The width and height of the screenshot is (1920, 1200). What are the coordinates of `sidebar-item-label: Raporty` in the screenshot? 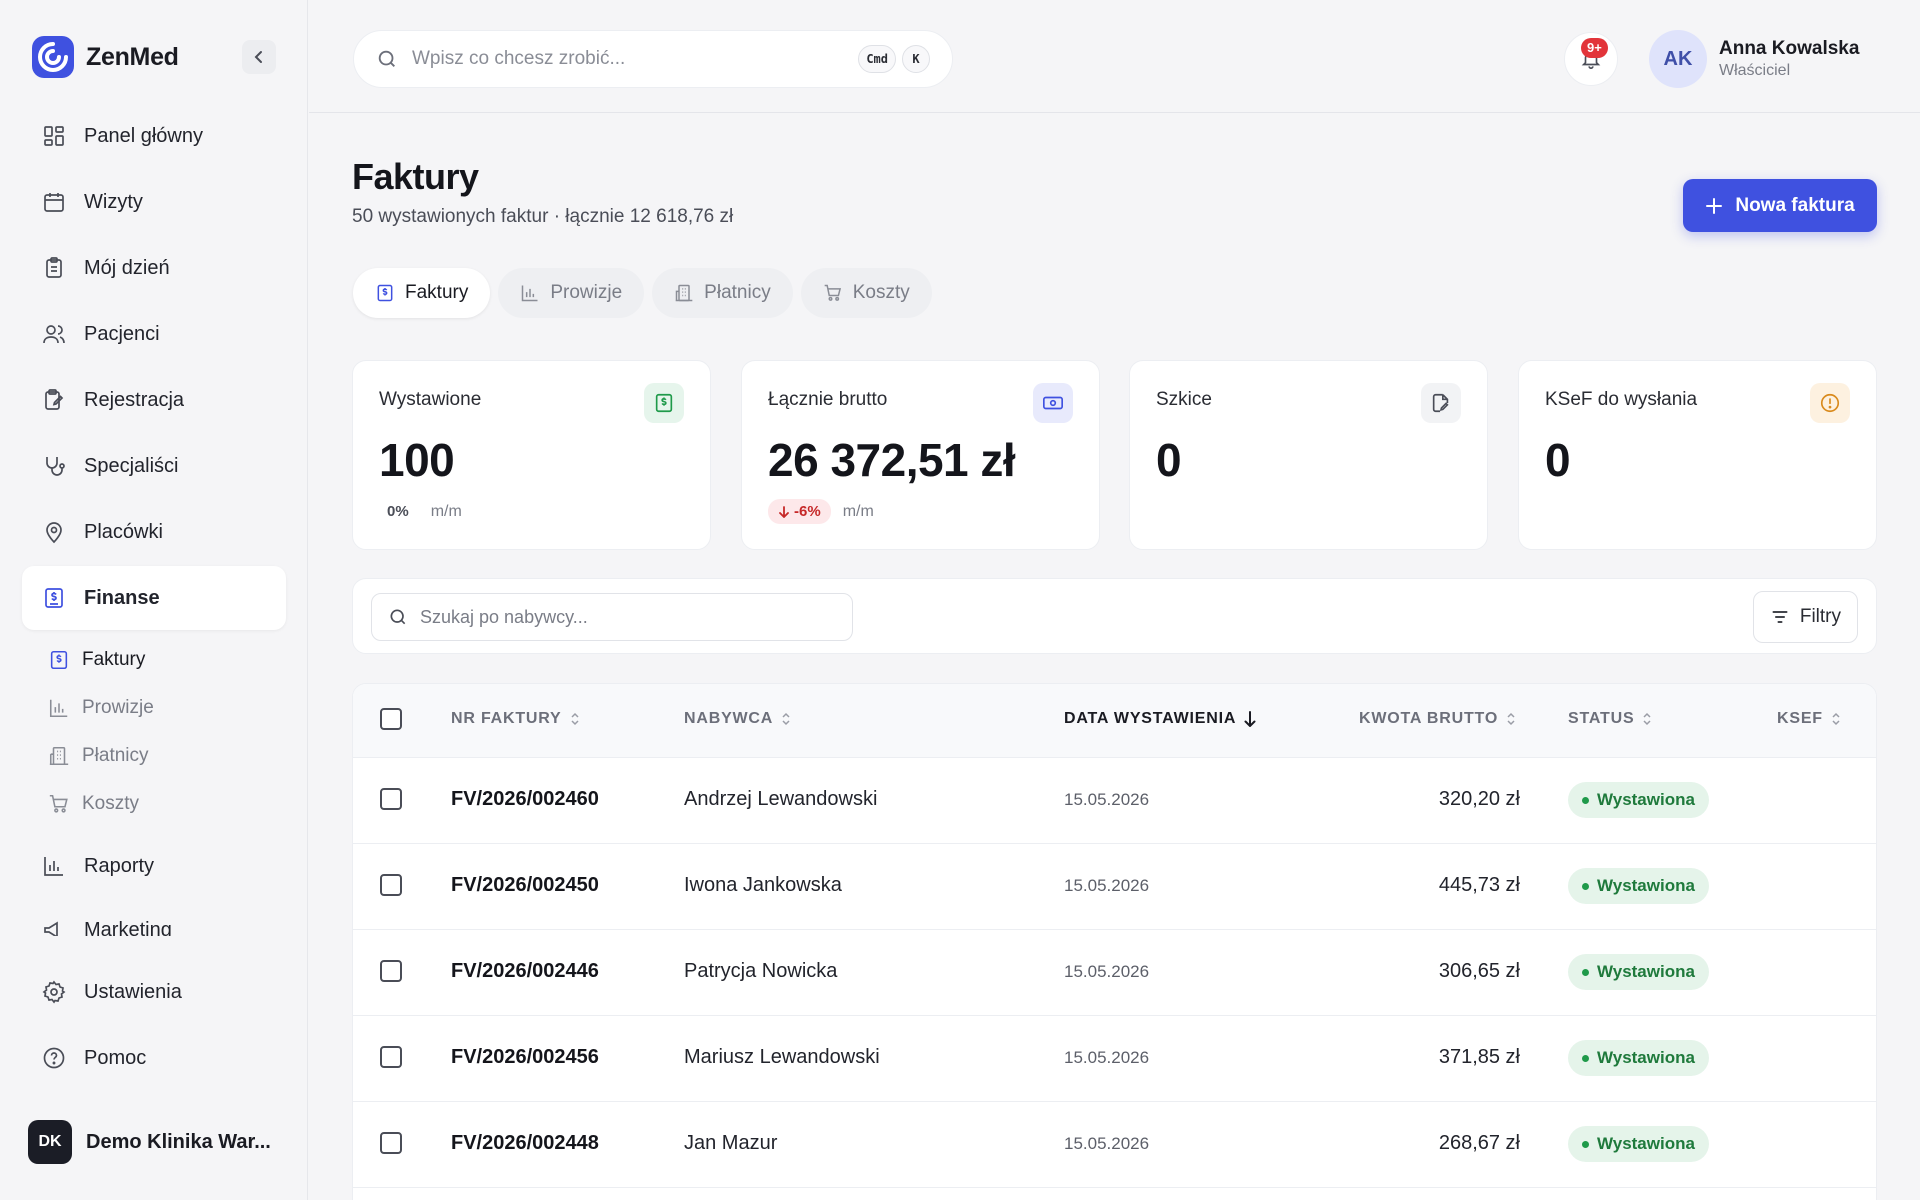 It's located at (119, 865).